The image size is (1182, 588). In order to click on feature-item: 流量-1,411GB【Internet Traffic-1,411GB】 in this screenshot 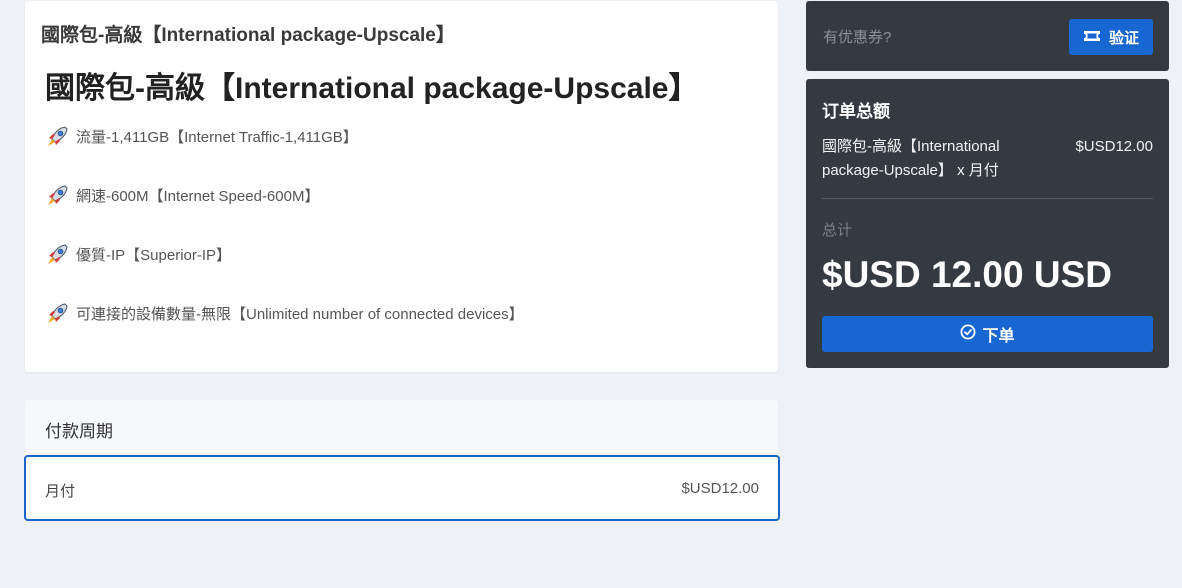, I will do `click(201, 136)`.